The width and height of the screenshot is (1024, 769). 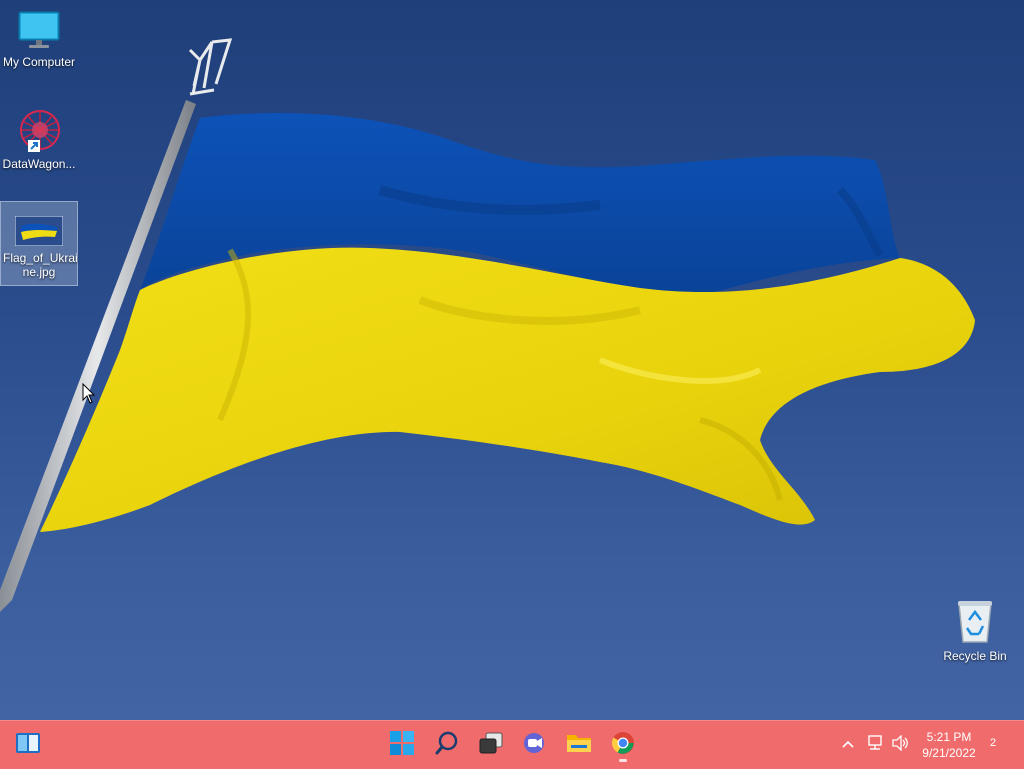 What do you see at coordinates (40, 258) in the screenshot?
I see `desktop-icon-label-line1: Flag_of_Ukrai` at bounding box center [40, 258].